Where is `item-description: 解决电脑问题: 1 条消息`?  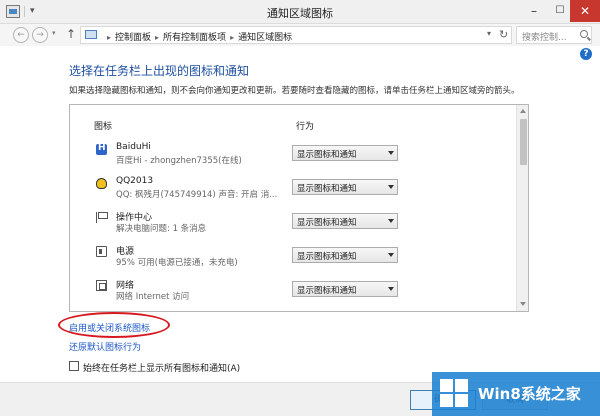 item-description: 解决电脑问题: 1 条消息 is located at coordinates (161, 229).